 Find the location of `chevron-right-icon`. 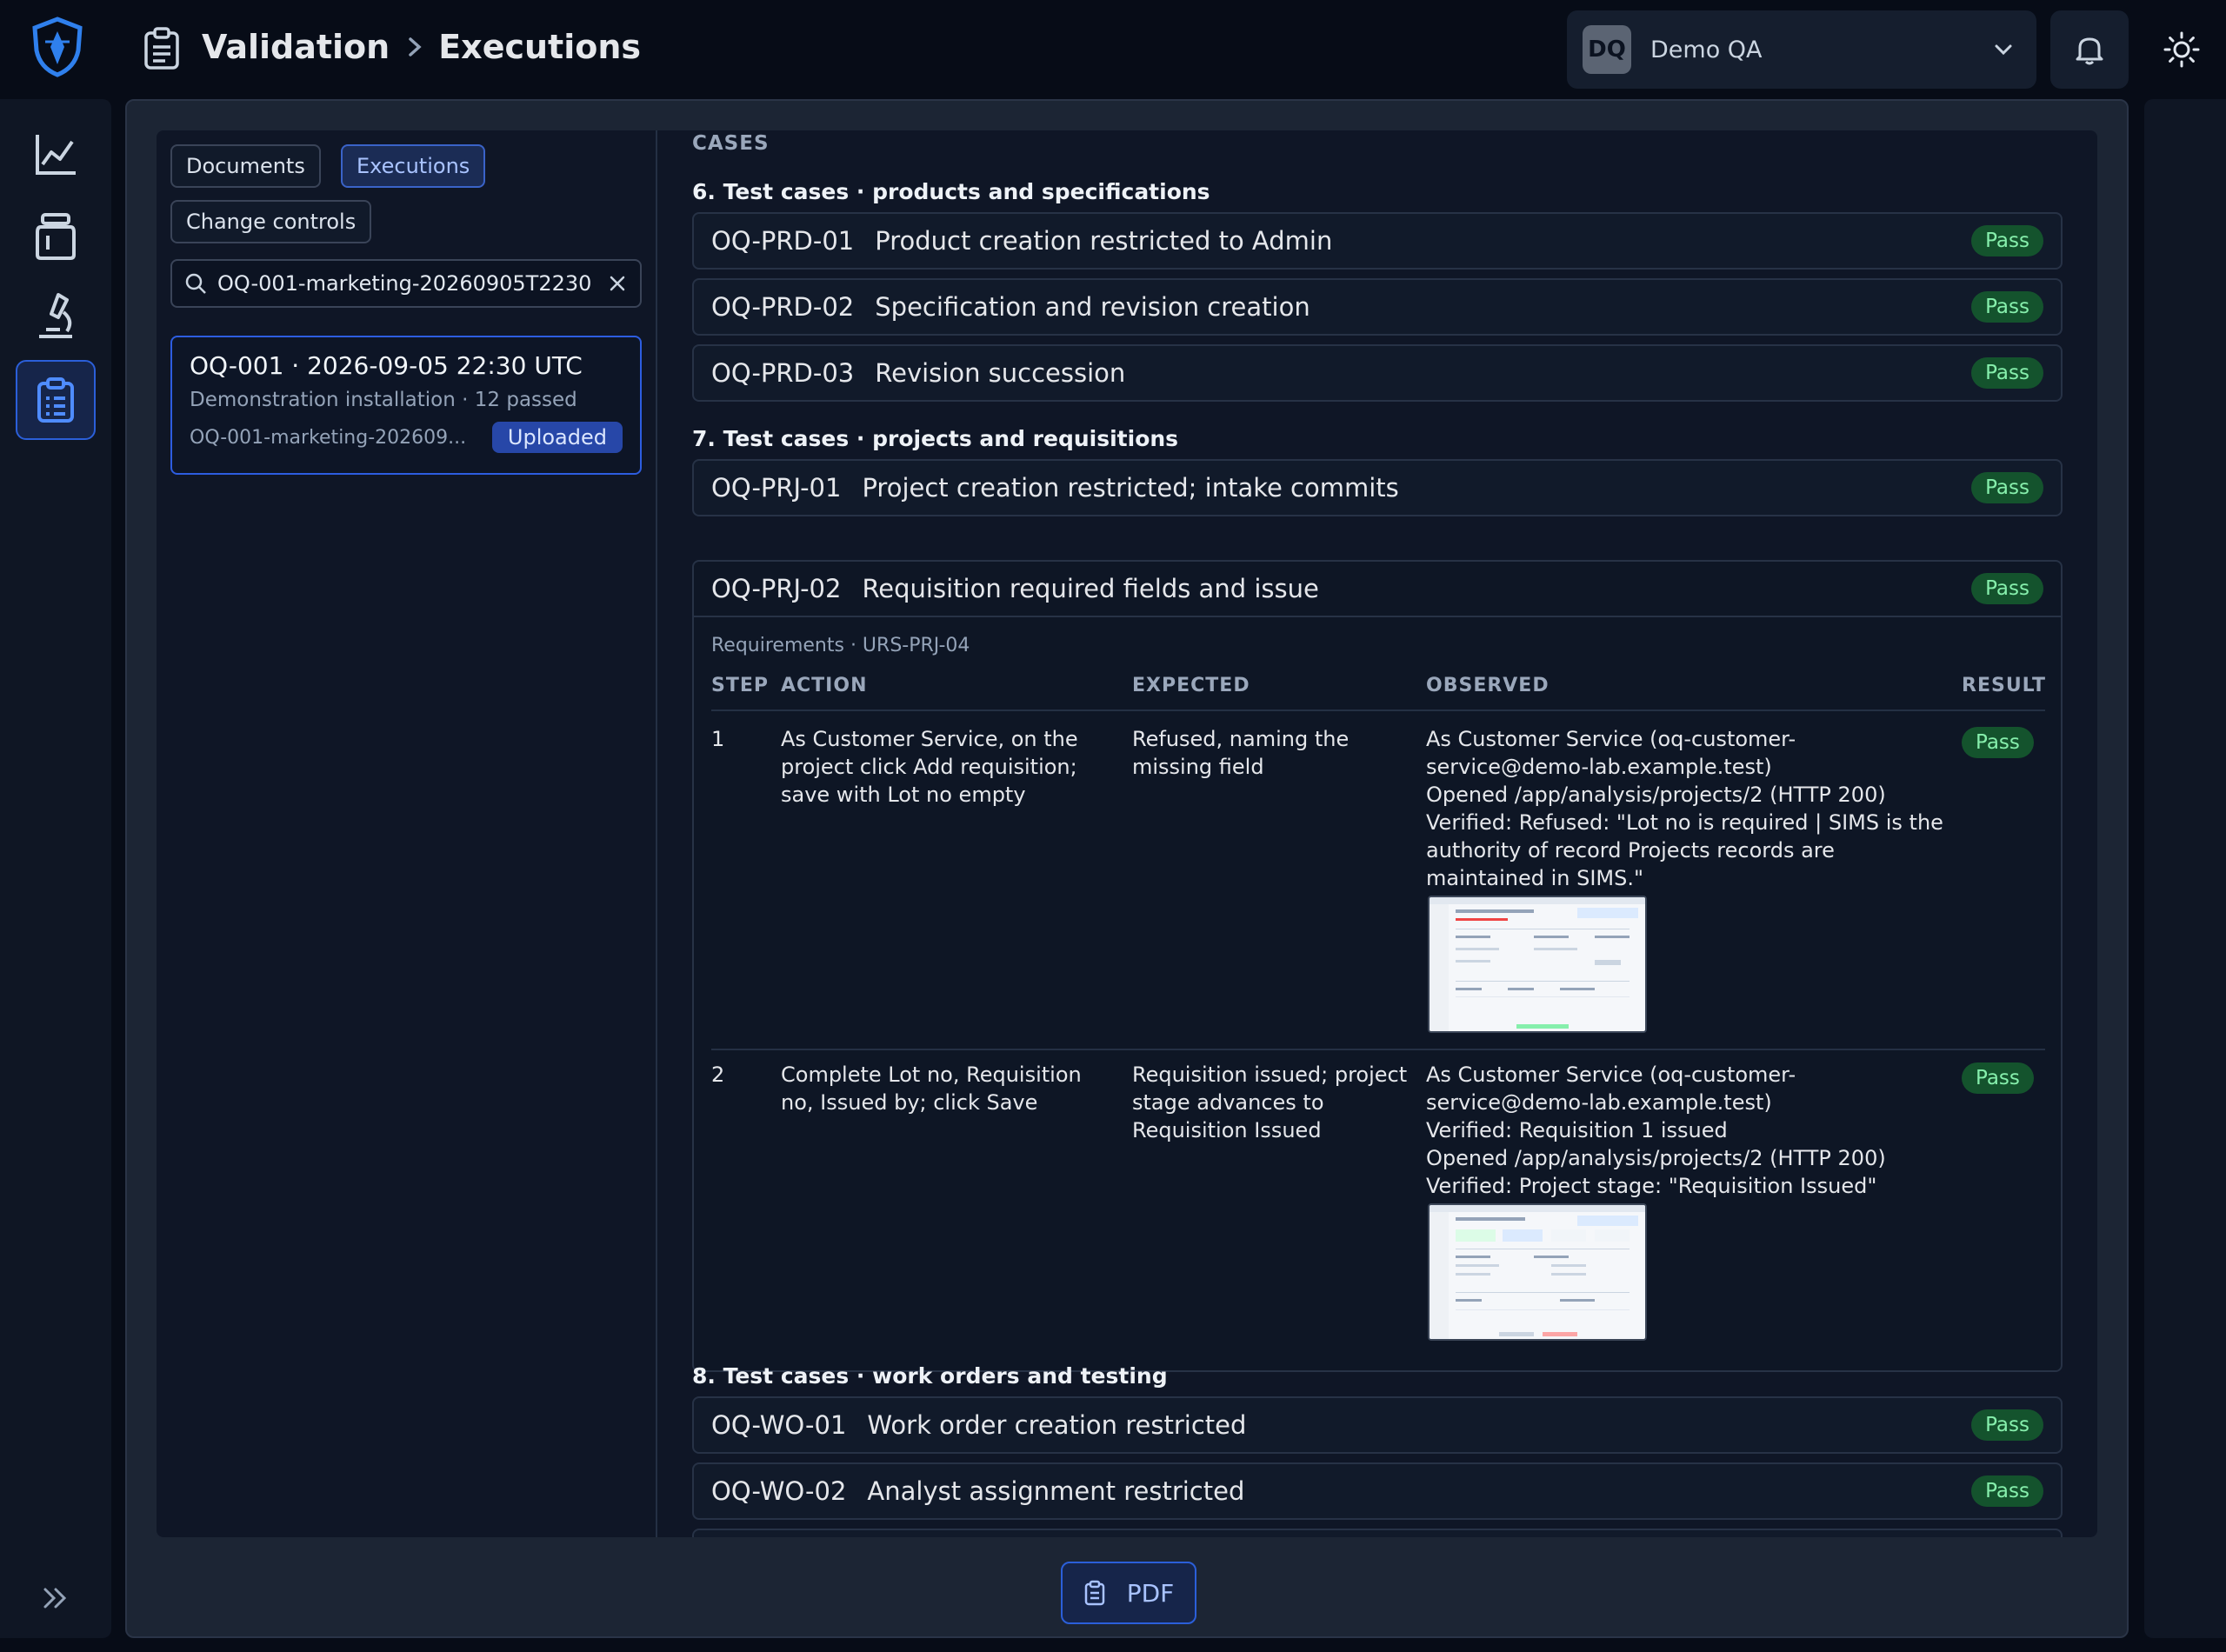

chevron-right-icon is located at coordinates (415, 47).